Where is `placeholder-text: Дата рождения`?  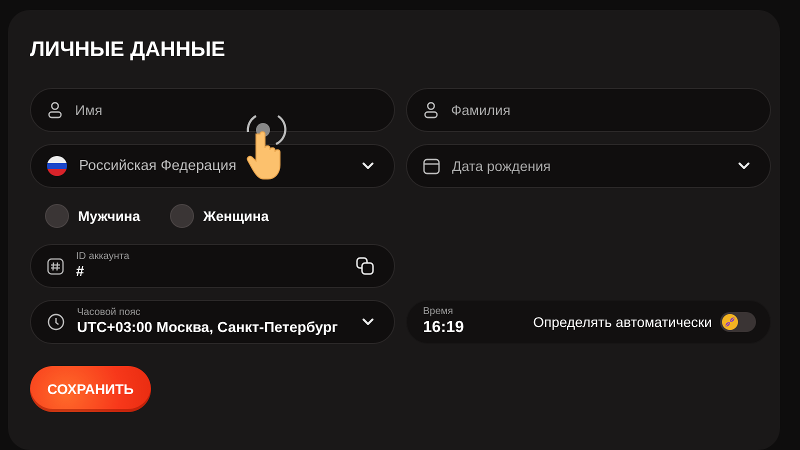
placeholder-text: Дата рождения is located at coordinates (502, 166).